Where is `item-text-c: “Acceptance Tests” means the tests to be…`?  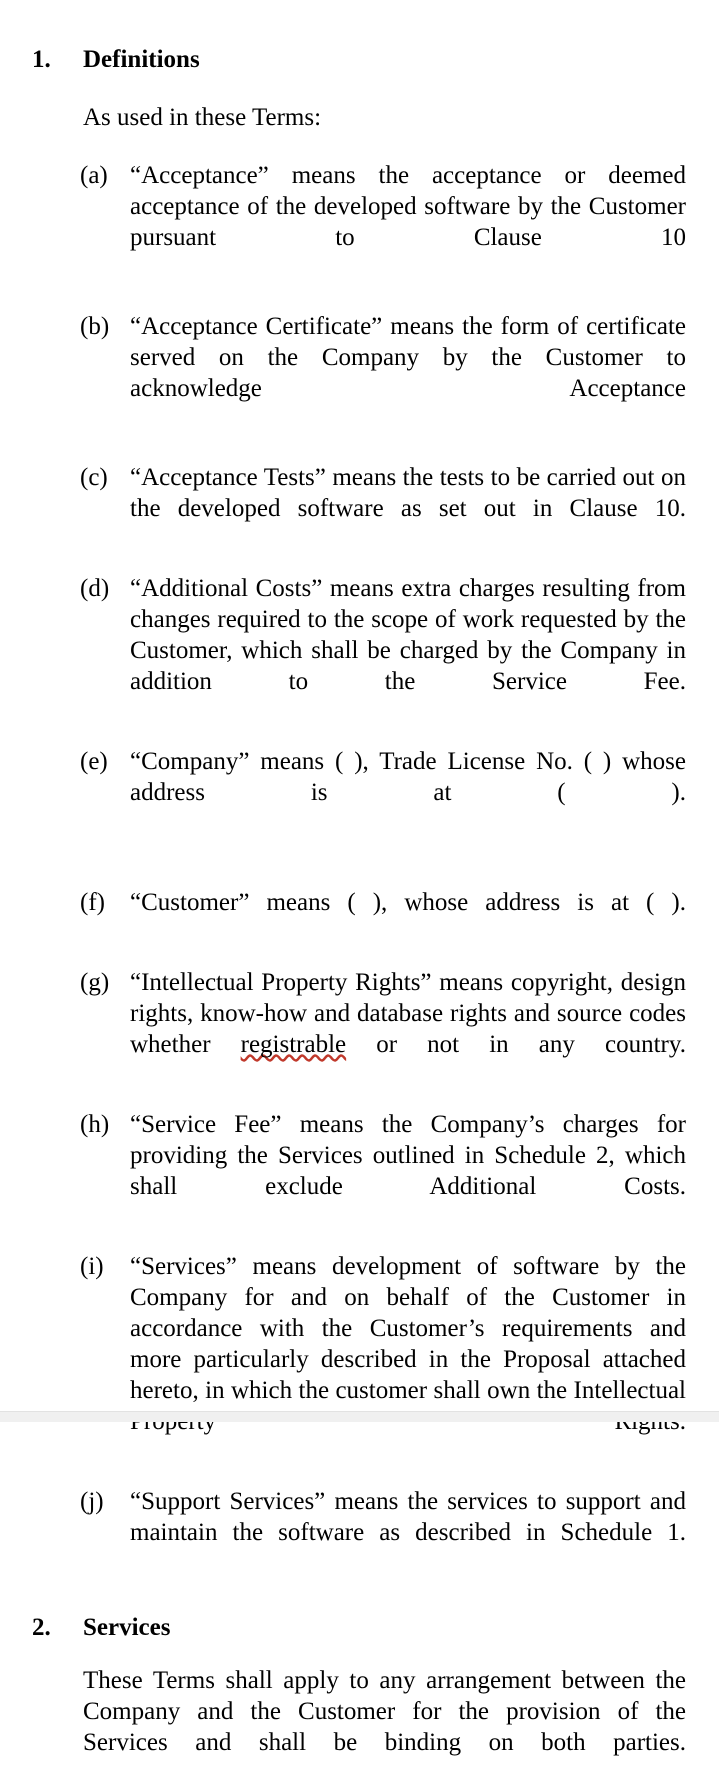
item-text-c: “Acceptance Tests” means the tests to be… is located at coordinates (408, 493).